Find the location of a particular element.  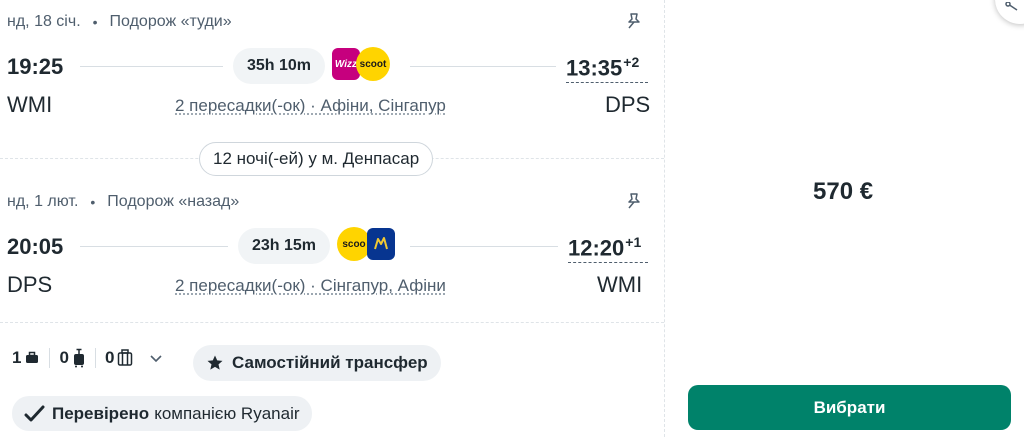

outbound-header: нд, 18 січ. • Подорож «туди» is located at coordinates (119, 22).